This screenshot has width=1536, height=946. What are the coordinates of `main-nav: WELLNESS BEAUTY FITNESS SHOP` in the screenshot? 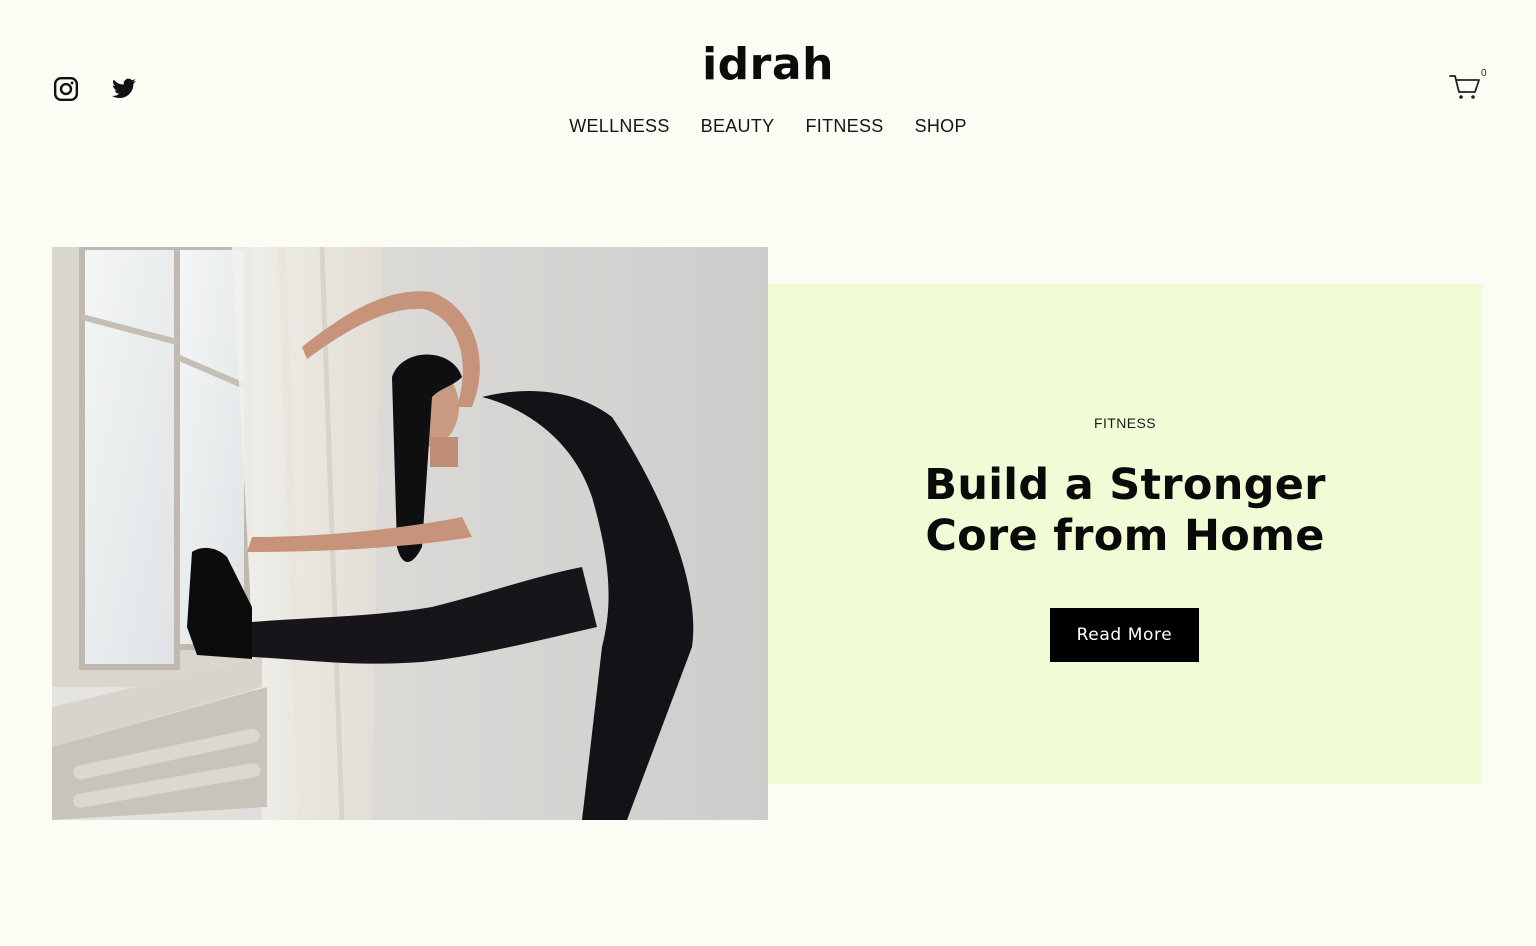 It's located at (768, 126).